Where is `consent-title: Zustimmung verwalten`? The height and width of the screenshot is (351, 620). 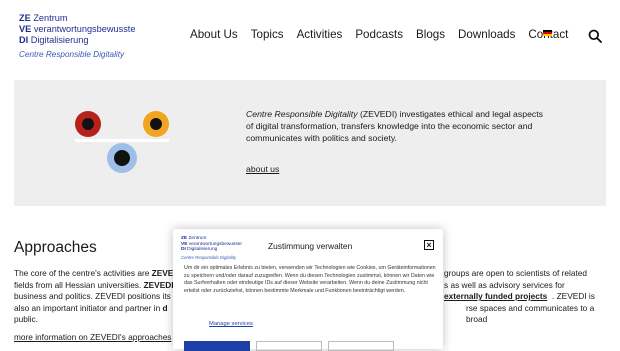 consent-title: Zustimmung verwalten is located at coordinates (310, 246).